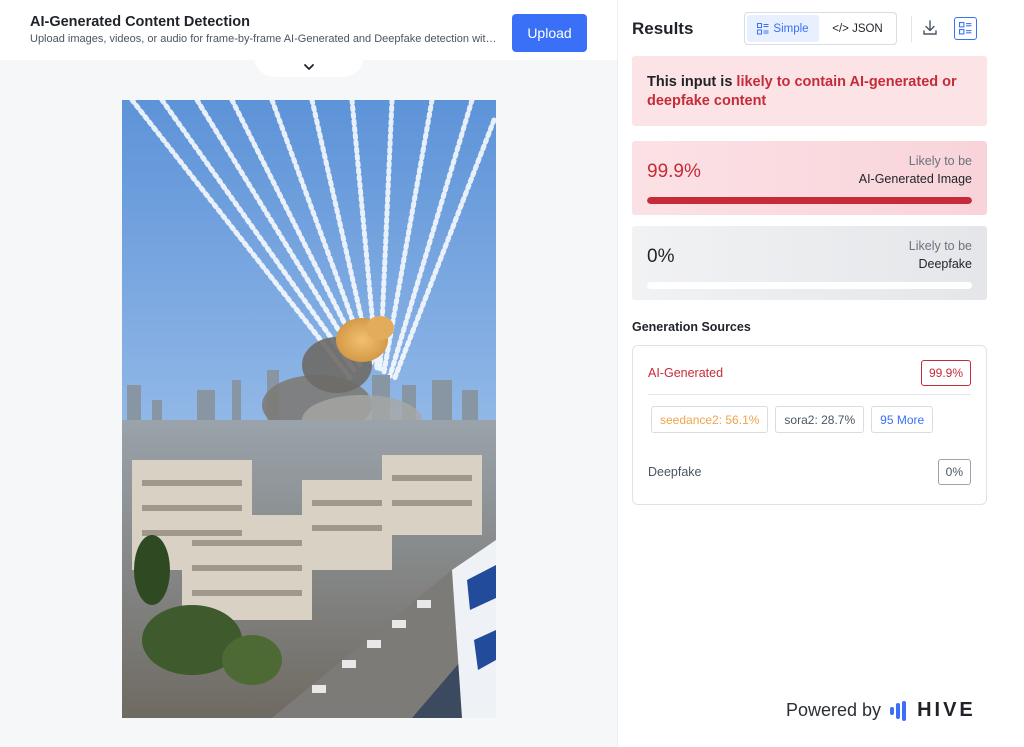  What do you see at coordinates (140, 22) in the screenshot?
I see `page-title: AI-Generated Content Detection` at bounding box center [140, 22].